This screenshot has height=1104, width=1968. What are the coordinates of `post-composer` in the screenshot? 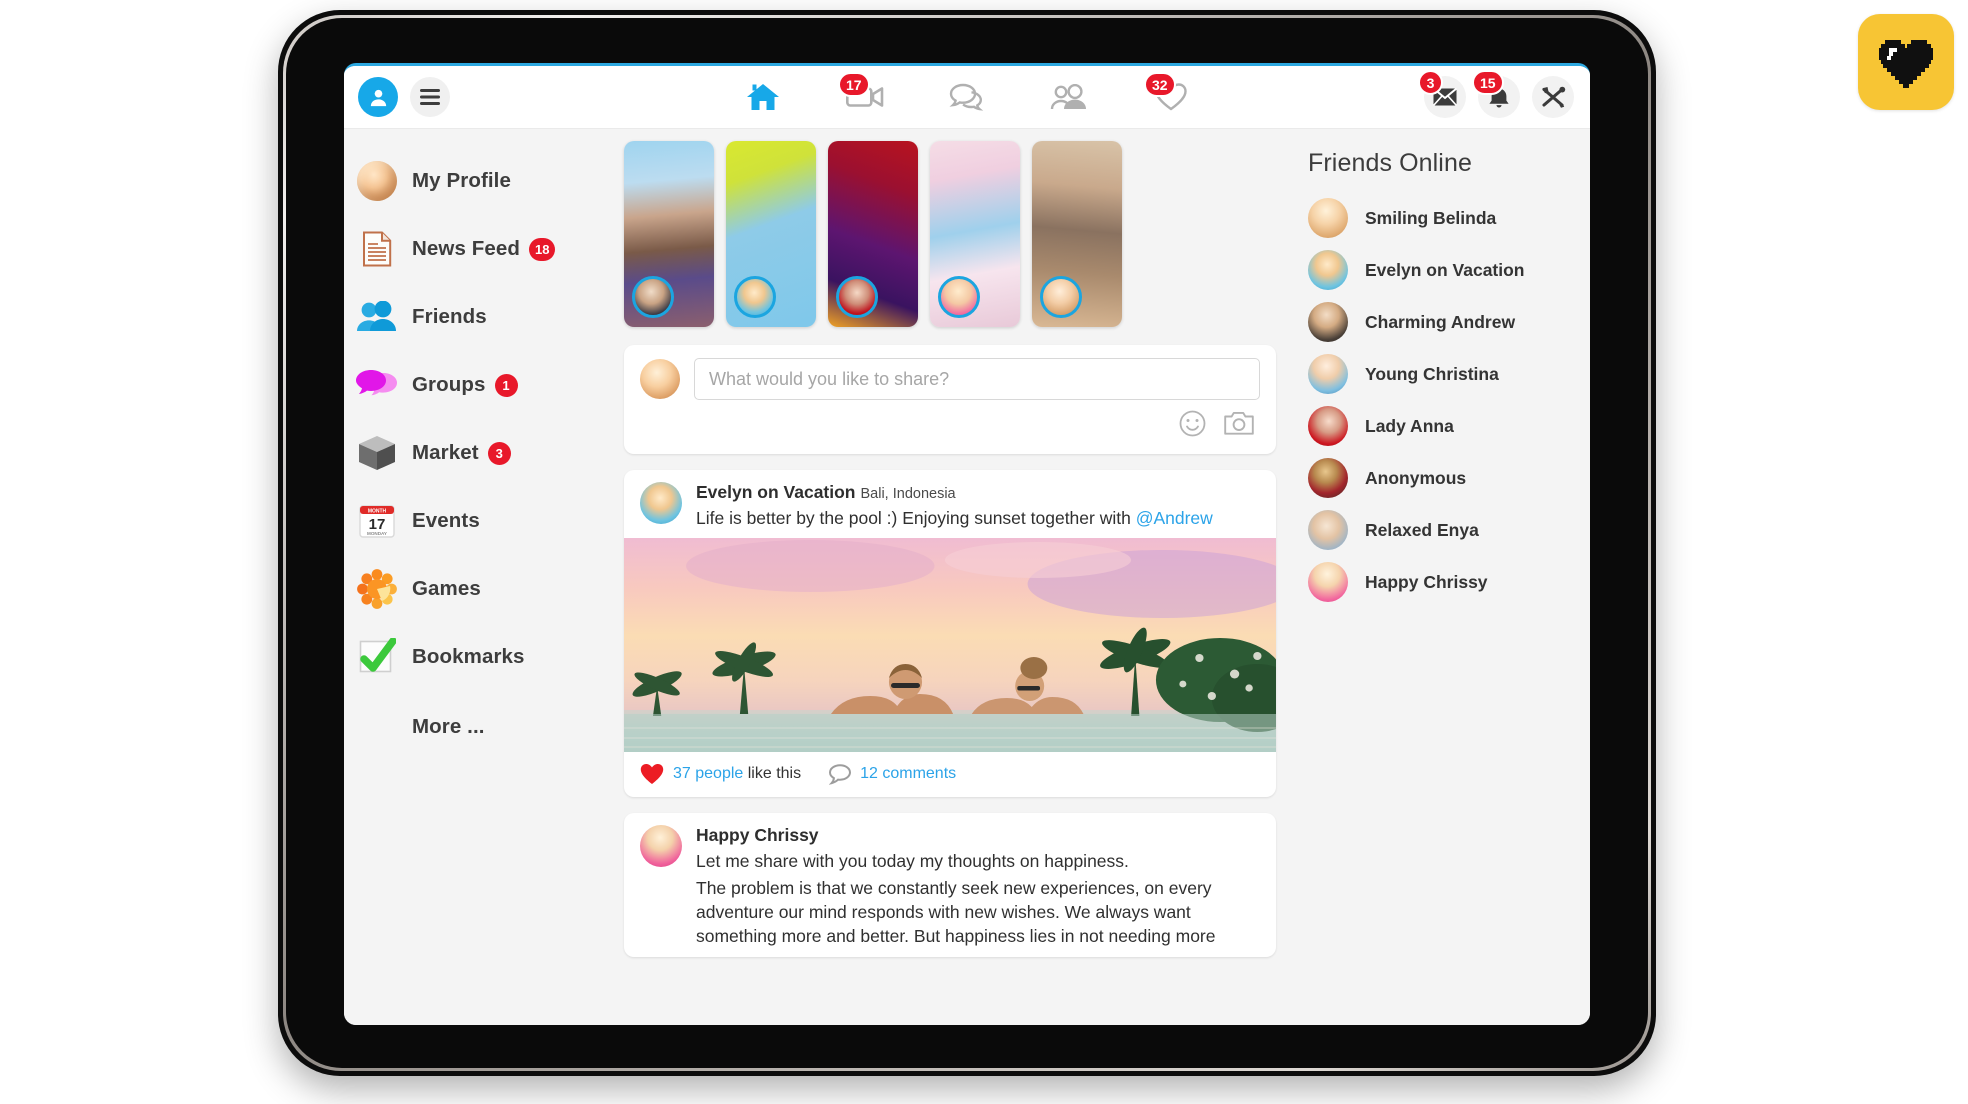 It's located at (950, 399).